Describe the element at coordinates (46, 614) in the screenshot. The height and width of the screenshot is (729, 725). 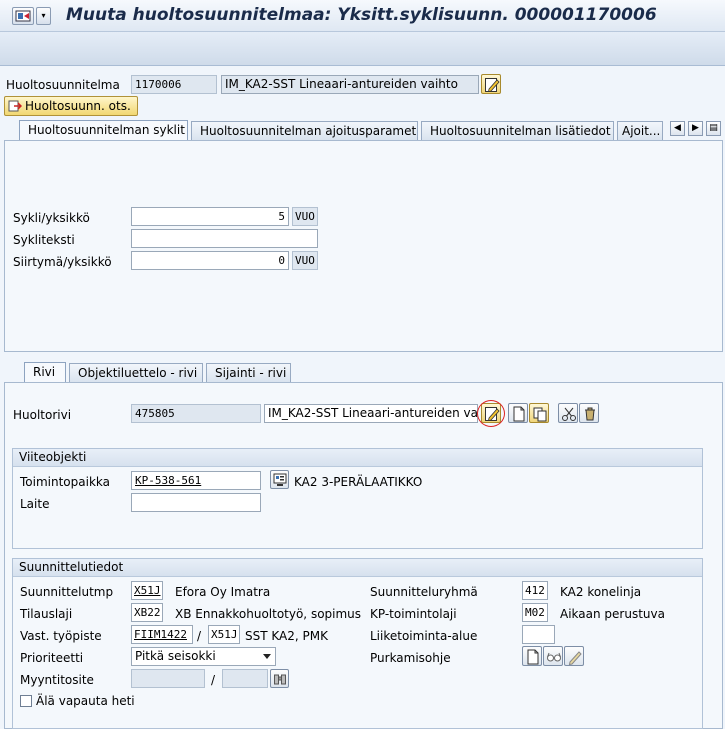
I see `order-type-label: Tilauslaji` at that location.